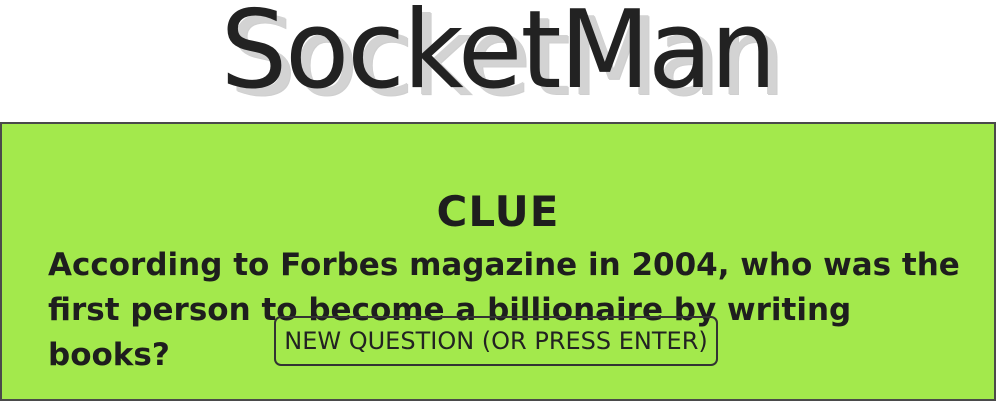  What do you see at coordinates (498, 212) in the screenshot?
I see `clue-heading: CLUE` at bounding box center [498, 212].